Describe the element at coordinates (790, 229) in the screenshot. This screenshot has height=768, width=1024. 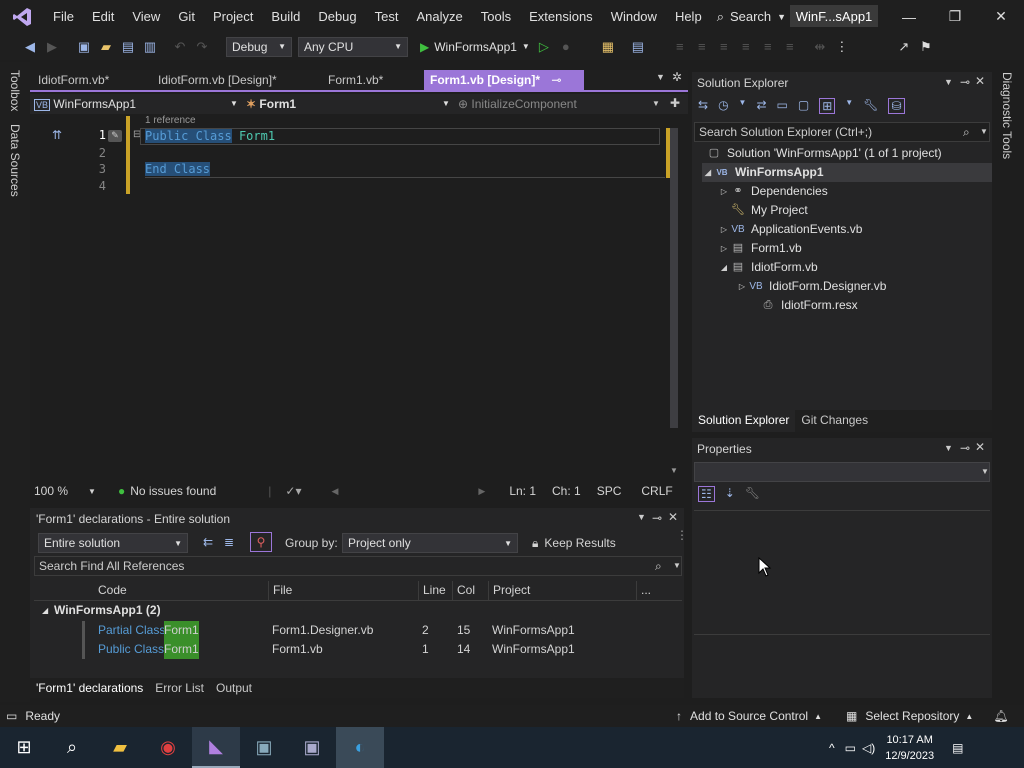
I see `tree-item-applicationevents: ▷ VB ApplicationEvents.vb` at that location.